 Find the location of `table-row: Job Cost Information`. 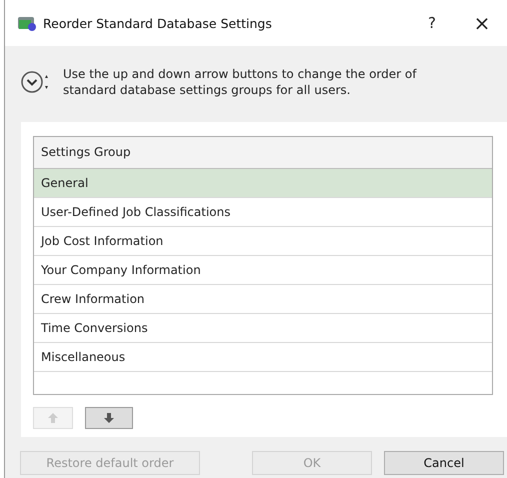

table-row: Job Cost Information is located at coordinates (263, 241).